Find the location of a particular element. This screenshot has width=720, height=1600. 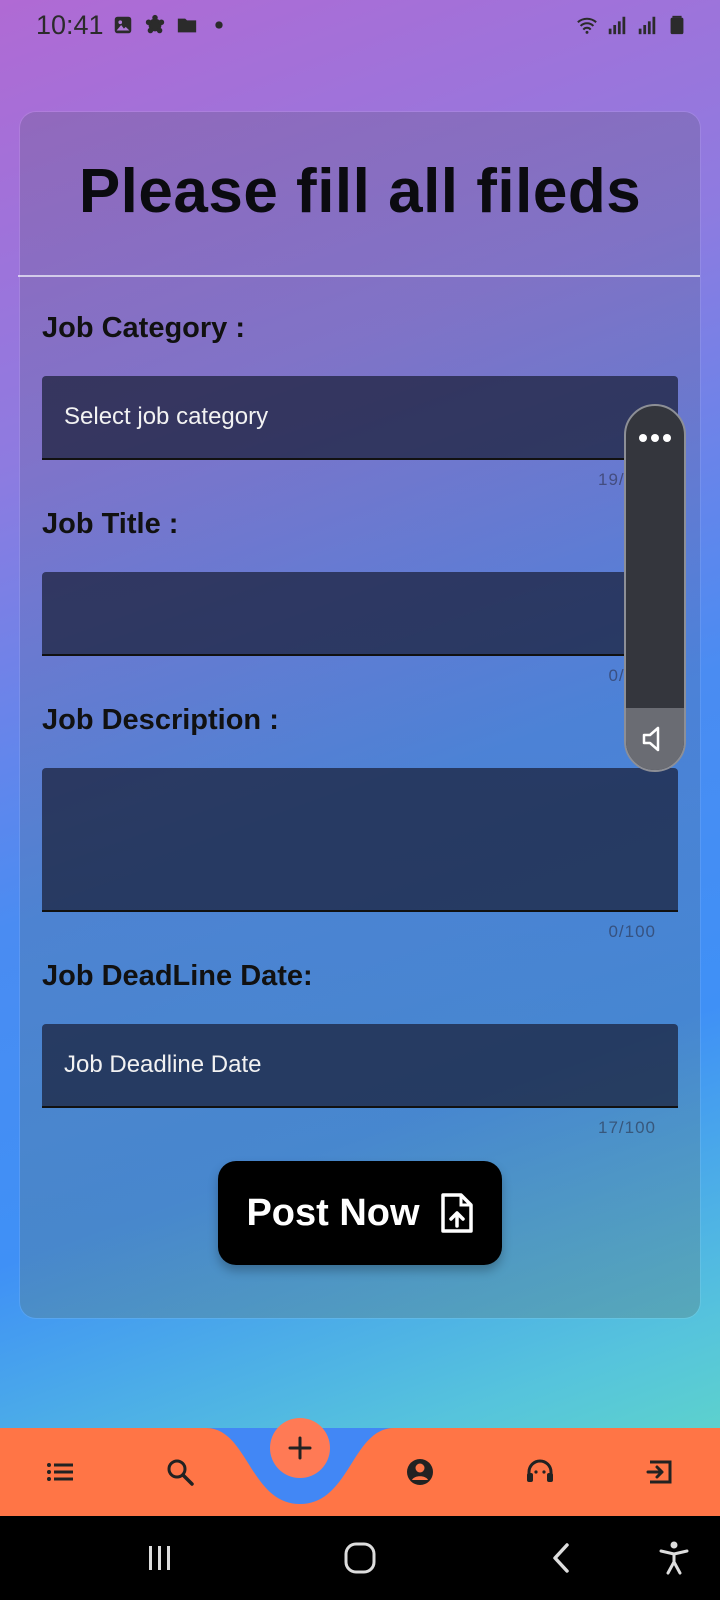

volume-button is located at coordinates (655, 739).